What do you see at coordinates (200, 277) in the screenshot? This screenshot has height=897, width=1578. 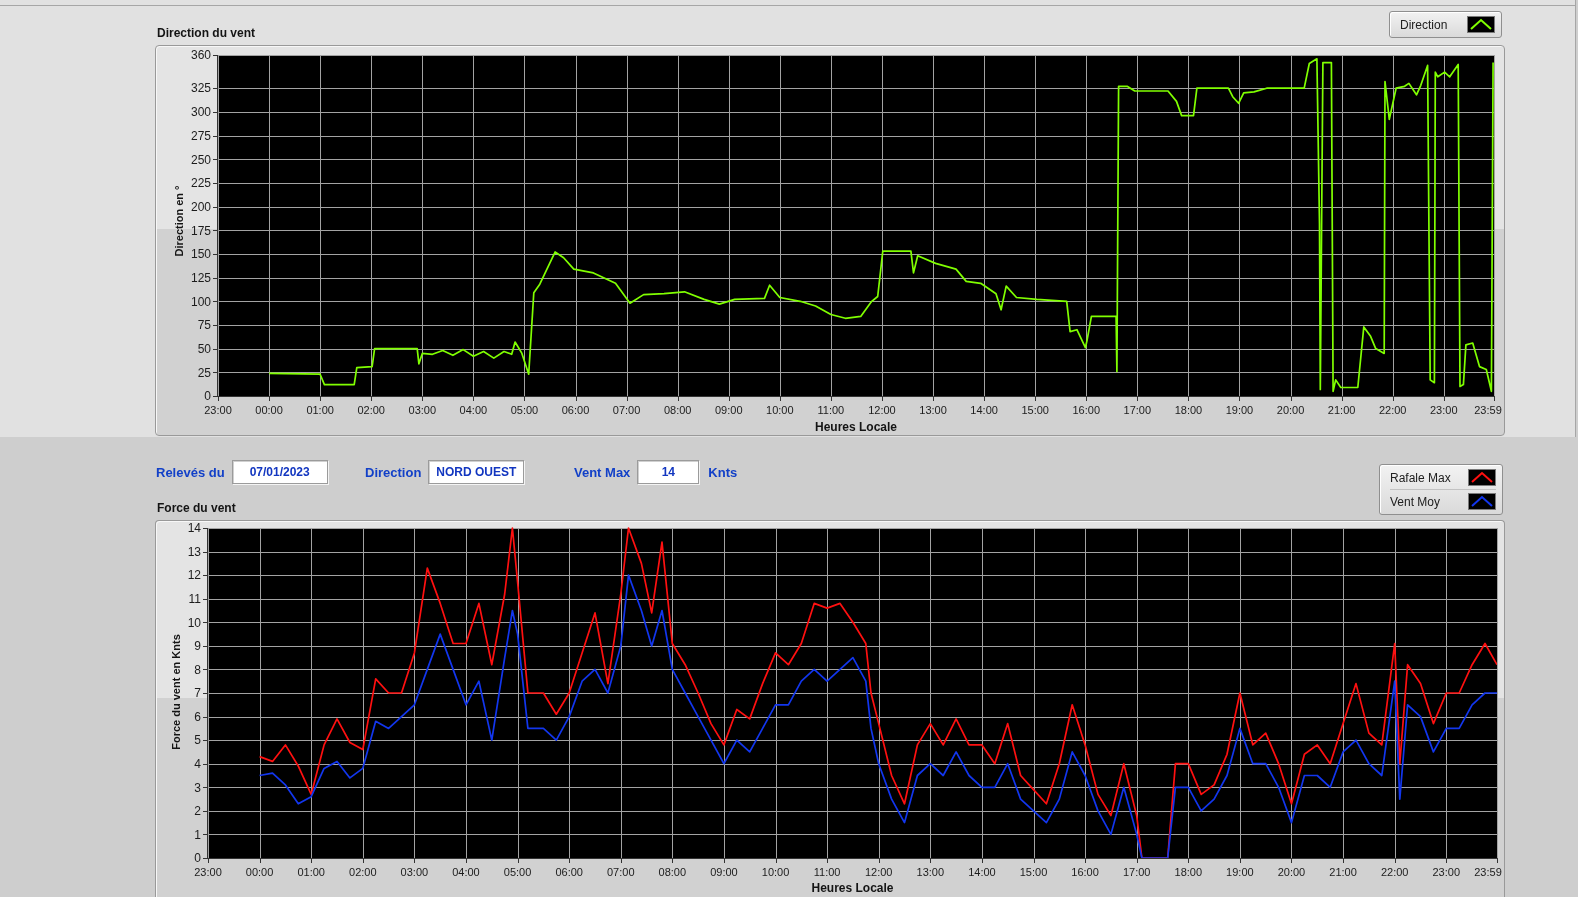 I see `y-tick-label: 125` at bounding box center [200, 277].